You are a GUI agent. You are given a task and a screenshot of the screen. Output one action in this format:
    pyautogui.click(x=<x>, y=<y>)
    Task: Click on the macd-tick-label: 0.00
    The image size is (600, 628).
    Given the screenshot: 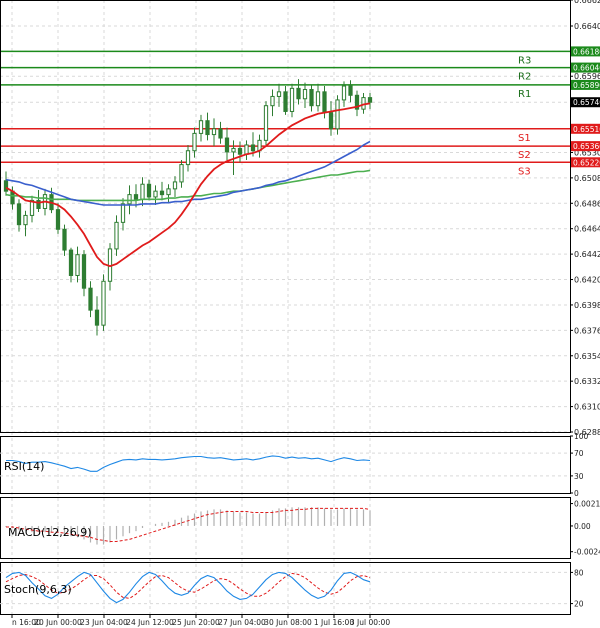 What is the action you would take?
    pyautogui.click(x=582, y=526)
    